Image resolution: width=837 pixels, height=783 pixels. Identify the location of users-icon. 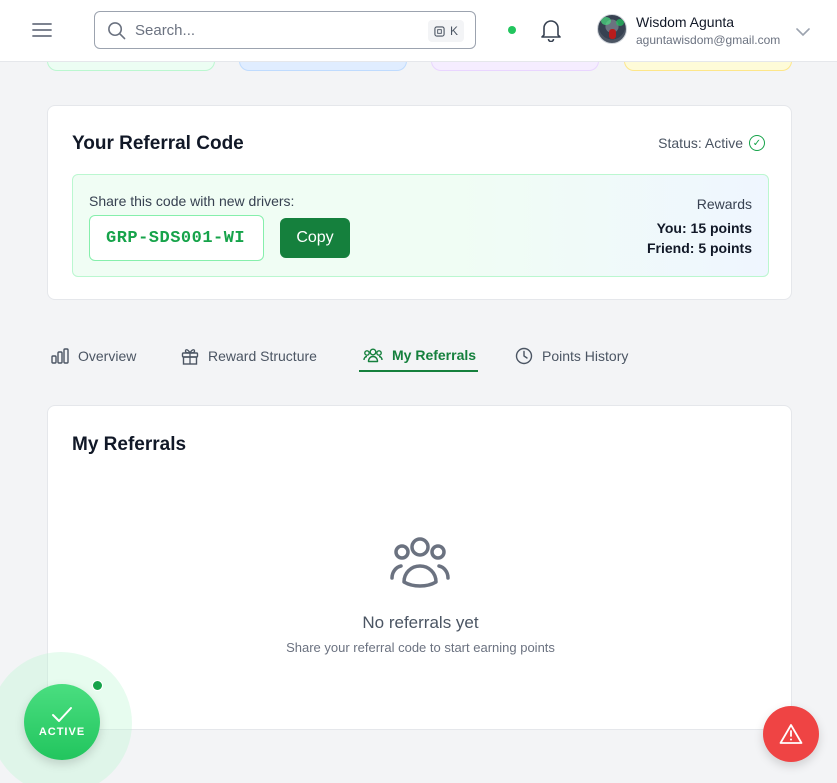
(373, 355).